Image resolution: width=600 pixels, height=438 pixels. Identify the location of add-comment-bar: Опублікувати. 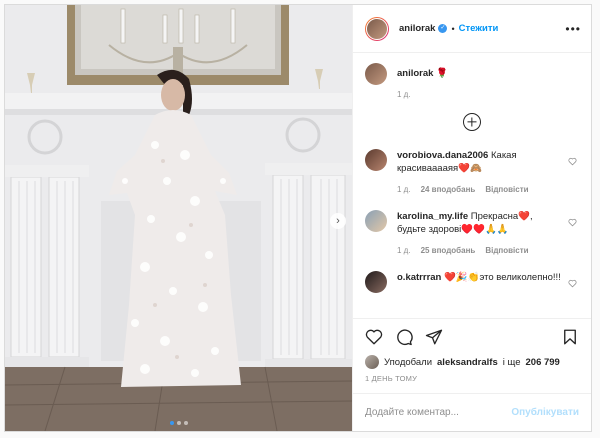
(472, 412).